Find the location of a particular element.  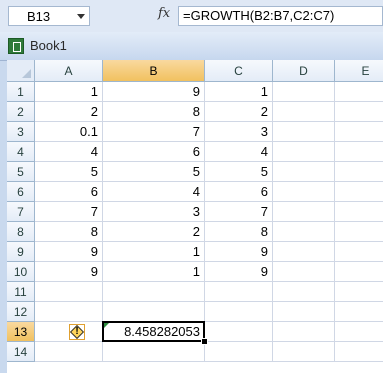

cell-b7: 3 is located at coordinates (154, 212).